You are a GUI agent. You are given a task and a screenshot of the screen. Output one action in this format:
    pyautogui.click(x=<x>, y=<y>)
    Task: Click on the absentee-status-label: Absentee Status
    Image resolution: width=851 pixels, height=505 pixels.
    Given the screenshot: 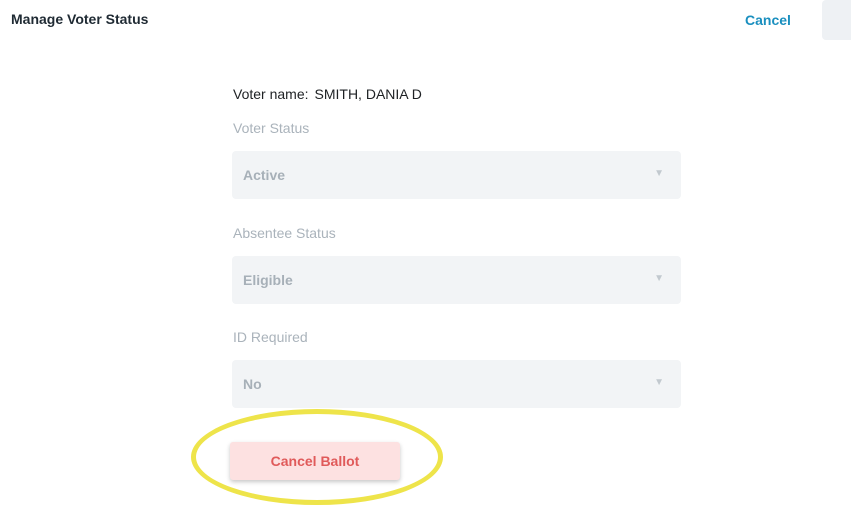 What is the action you would take?
    pyautogui.click(x=284, y=233)
    